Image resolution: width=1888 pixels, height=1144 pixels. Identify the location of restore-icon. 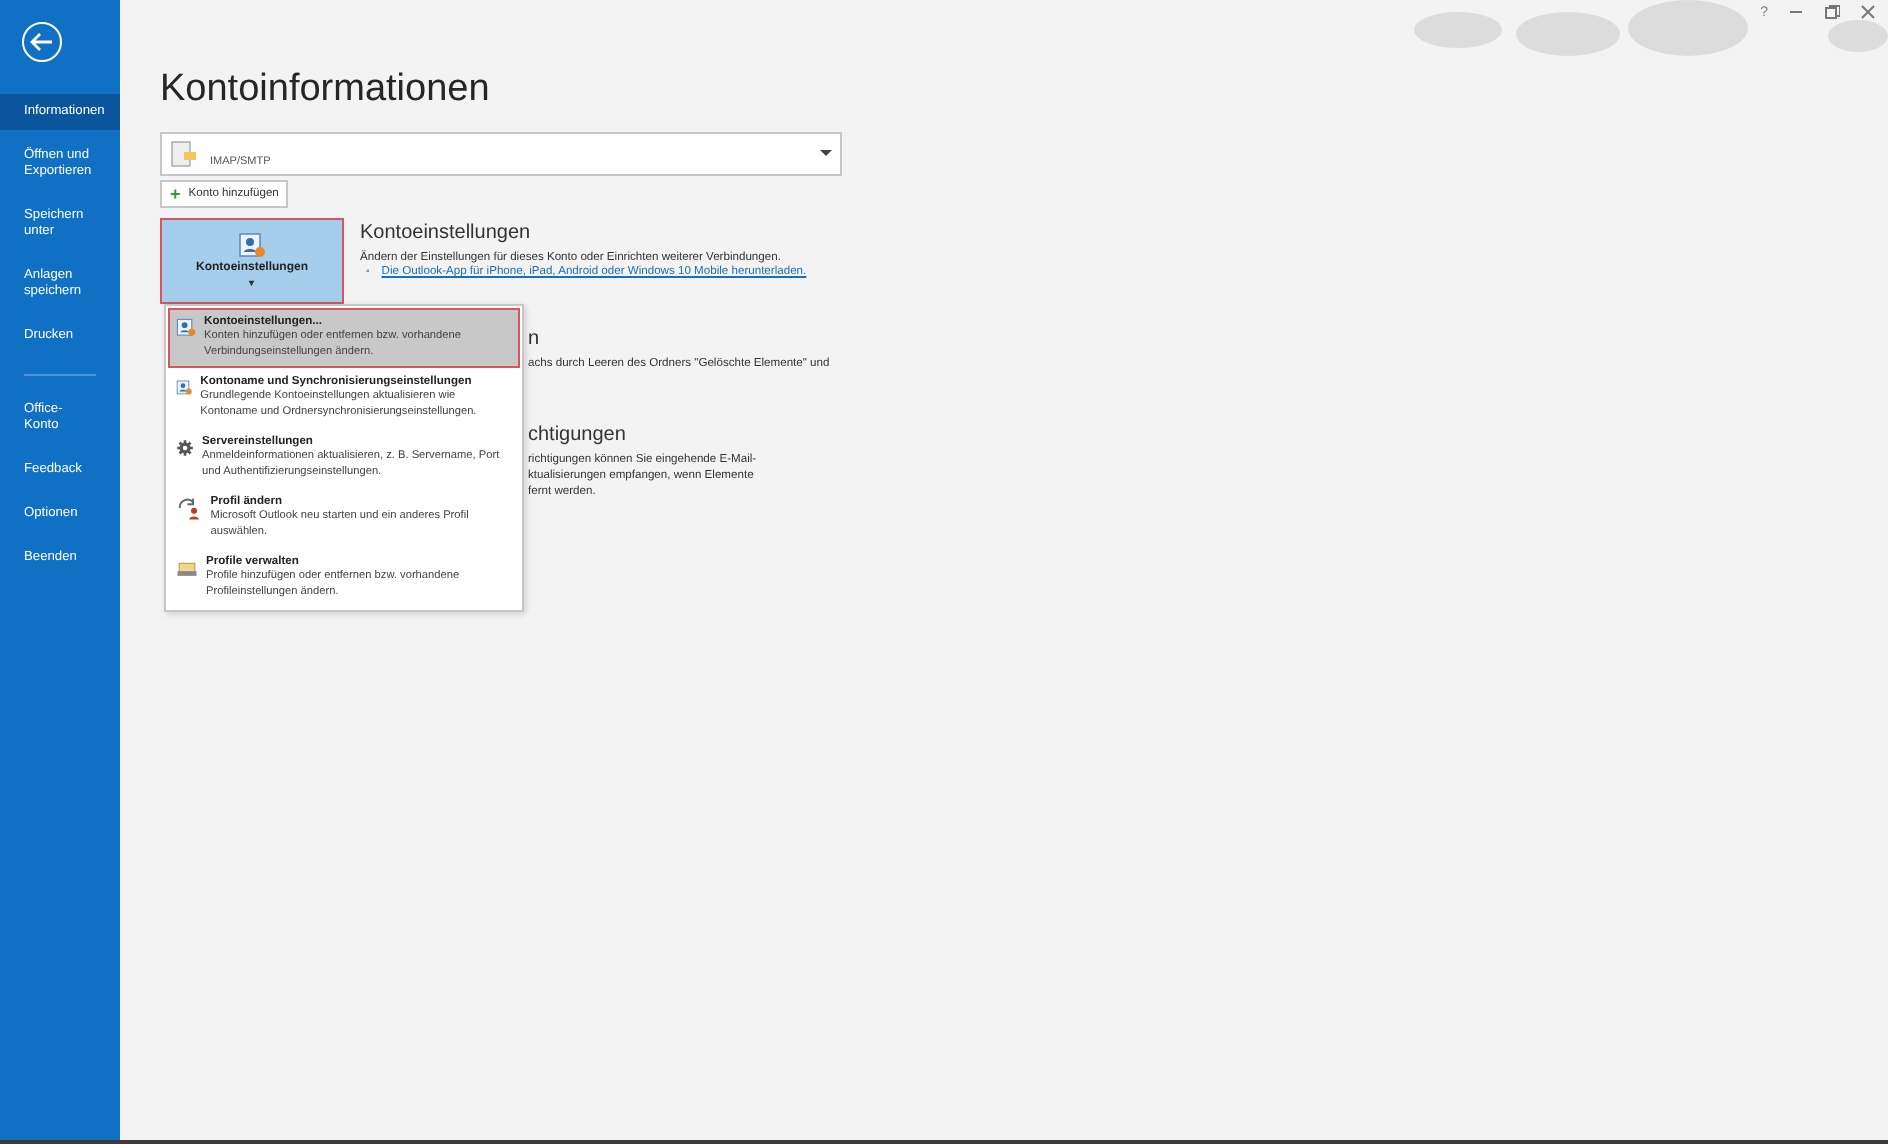
(1832, 12).